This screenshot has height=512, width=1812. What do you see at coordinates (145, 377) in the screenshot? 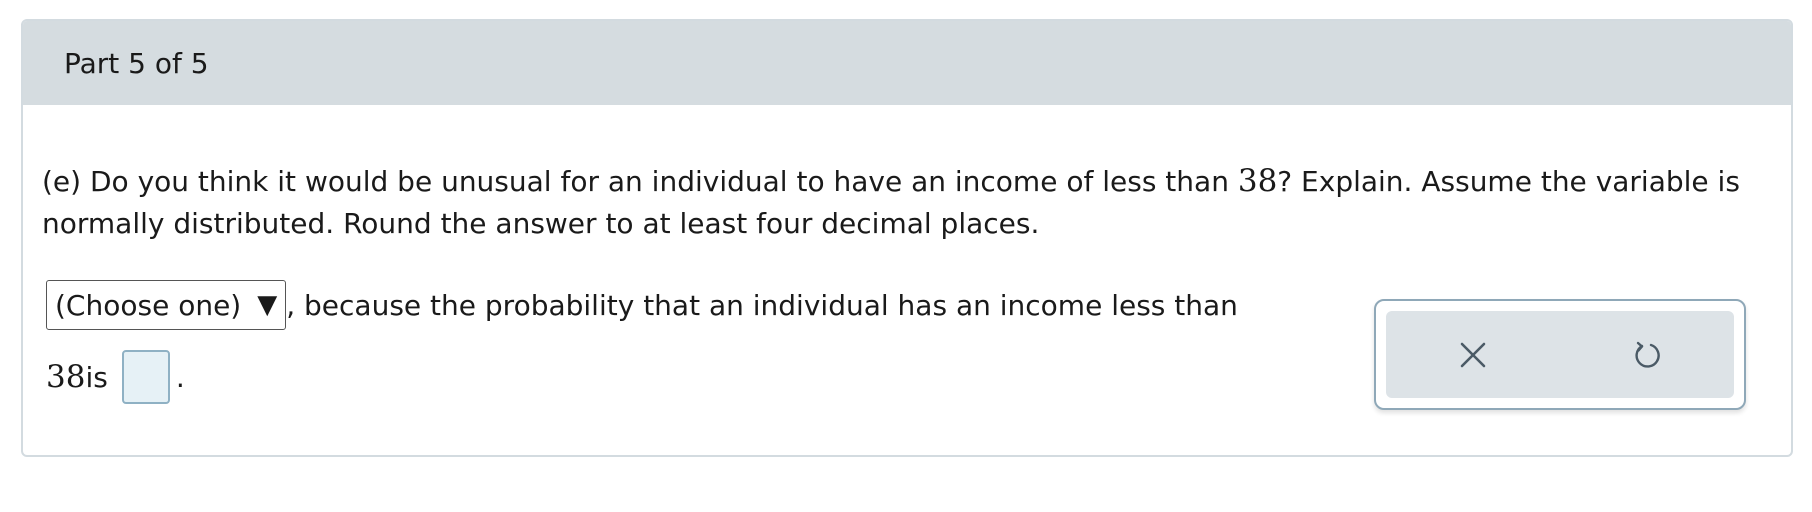
I see `probability-input` at bounding box center [145, 377].